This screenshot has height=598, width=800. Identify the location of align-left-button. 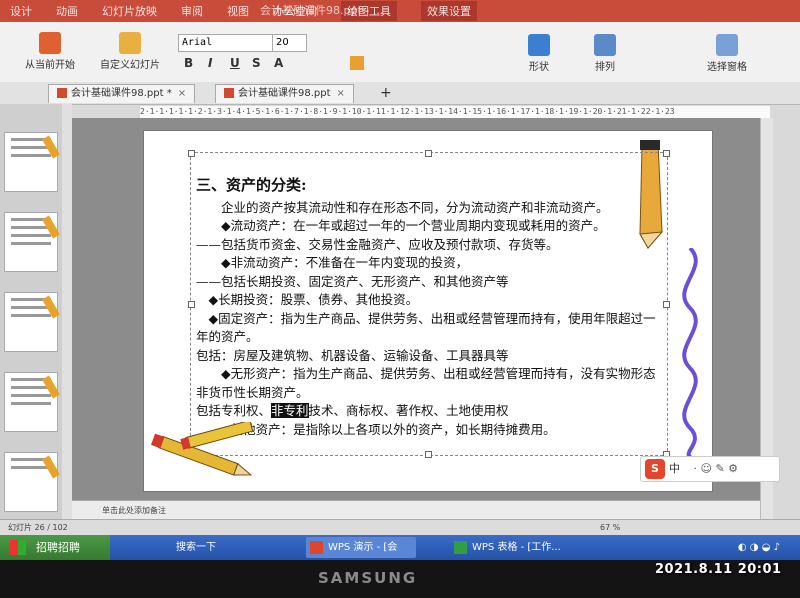
(357, 63).